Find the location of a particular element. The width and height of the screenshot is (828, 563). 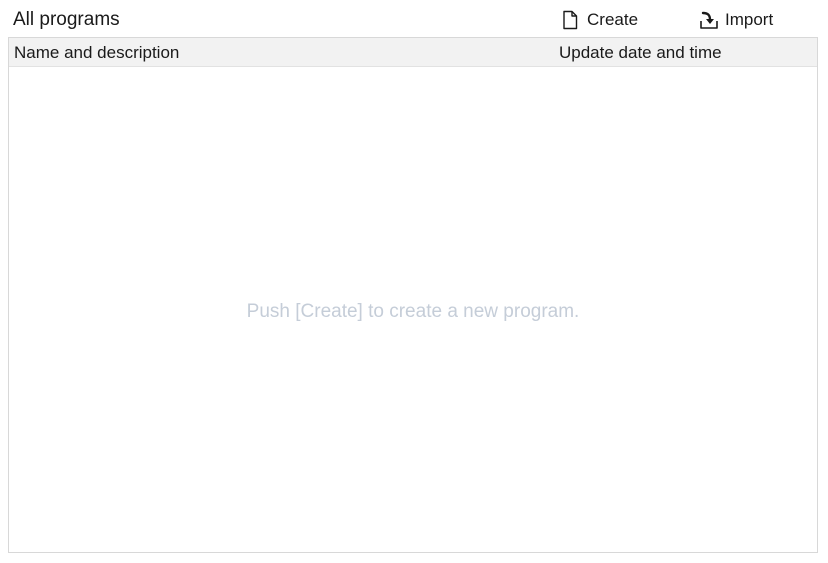

create-button-label: Create is located at coordinates (613, 19).